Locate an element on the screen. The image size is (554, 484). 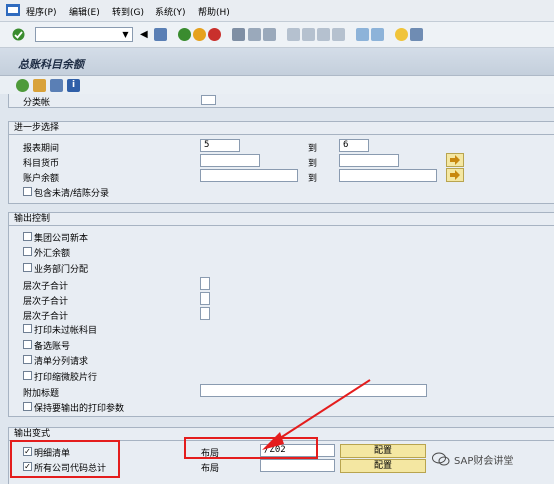
sap-menu-icon is located at coordinates (13, 10).